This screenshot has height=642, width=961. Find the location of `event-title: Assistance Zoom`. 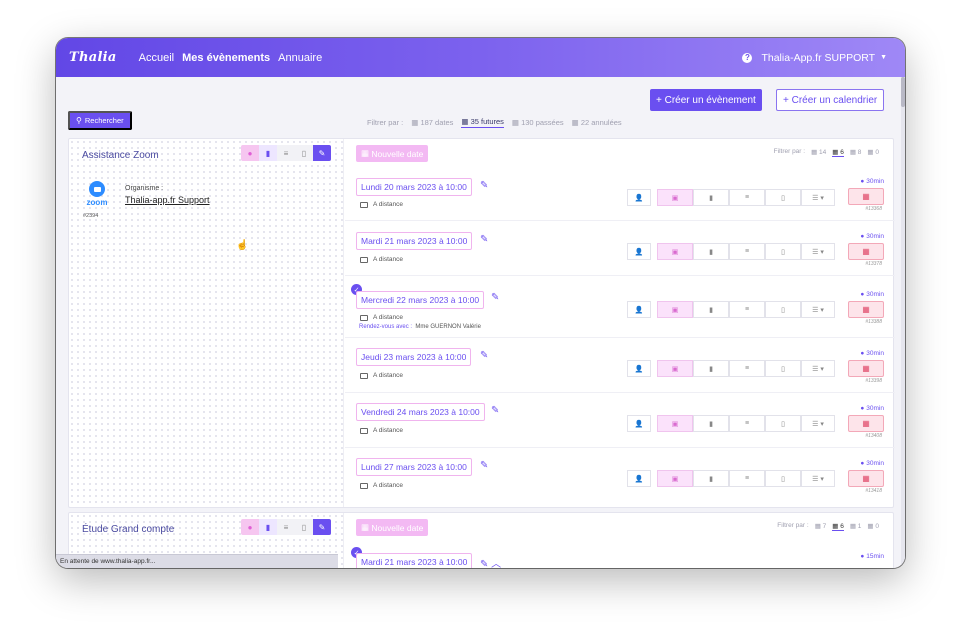

event-title: Assistance Zoom is located at coordinates (120, 155).